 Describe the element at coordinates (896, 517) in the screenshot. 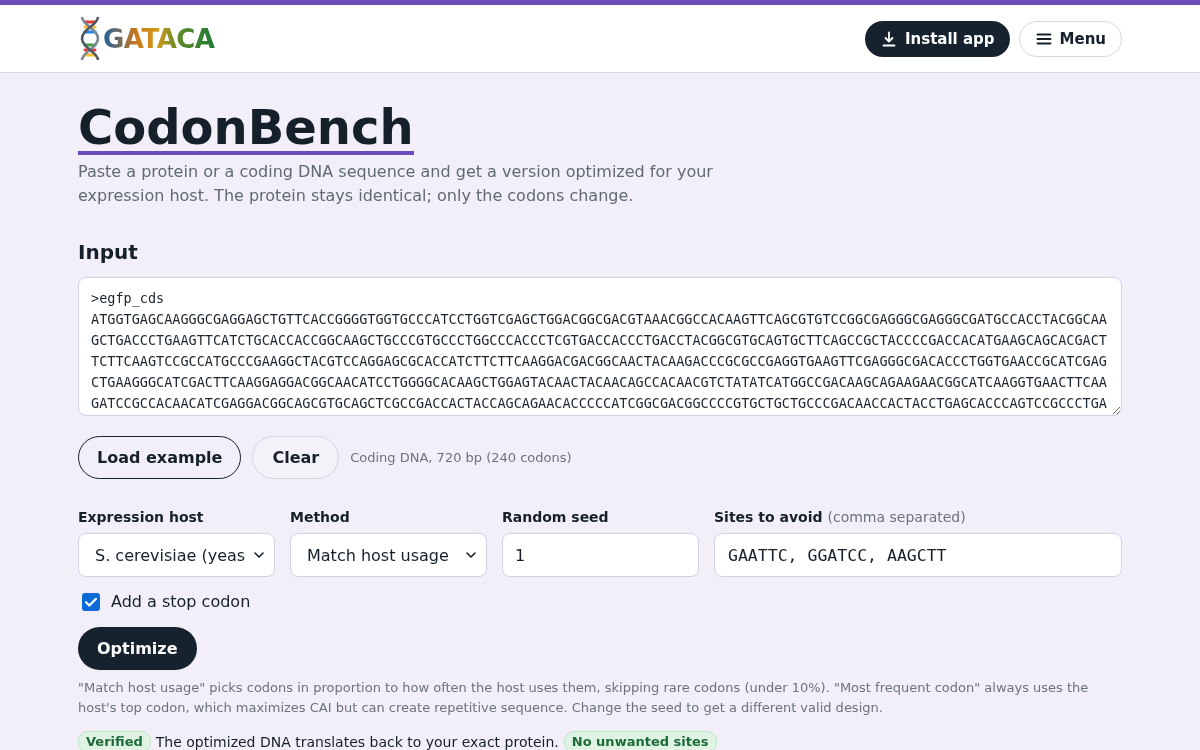

I see `field-hint: (comma separated)` at that location.